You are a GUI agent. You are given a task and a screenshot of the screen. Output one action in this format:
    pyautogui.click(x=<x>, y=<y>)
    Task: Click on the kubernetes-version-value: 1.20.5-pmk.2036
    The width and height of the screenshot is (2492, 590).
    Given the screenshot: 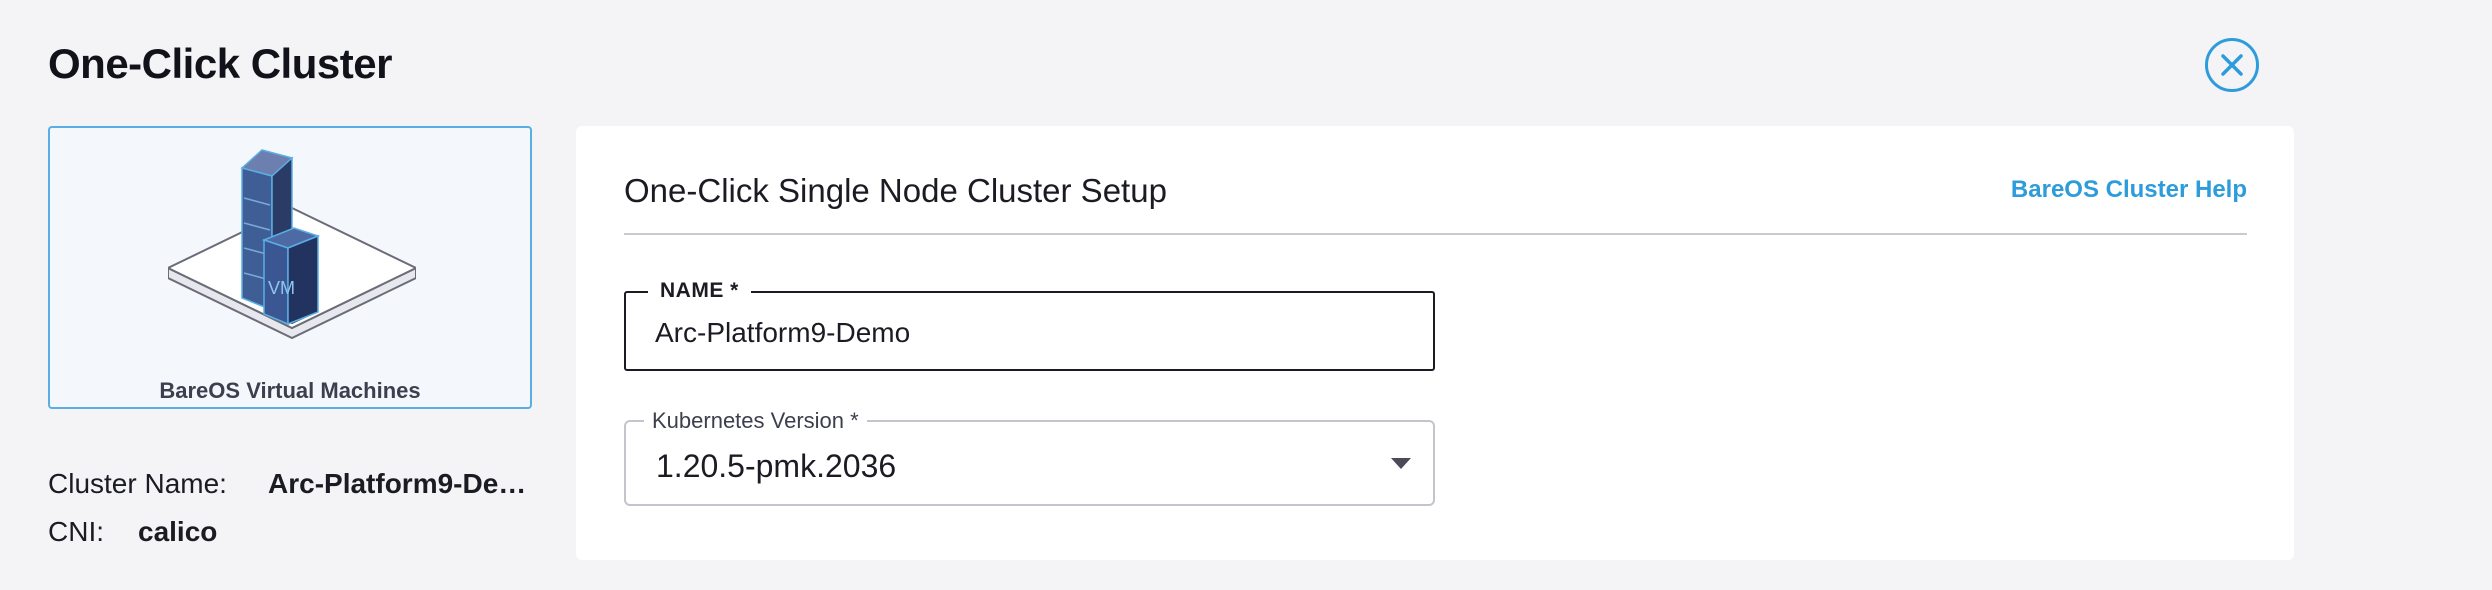 What is the action you would take?
    pyautogui.click(x=776, y=466)
    